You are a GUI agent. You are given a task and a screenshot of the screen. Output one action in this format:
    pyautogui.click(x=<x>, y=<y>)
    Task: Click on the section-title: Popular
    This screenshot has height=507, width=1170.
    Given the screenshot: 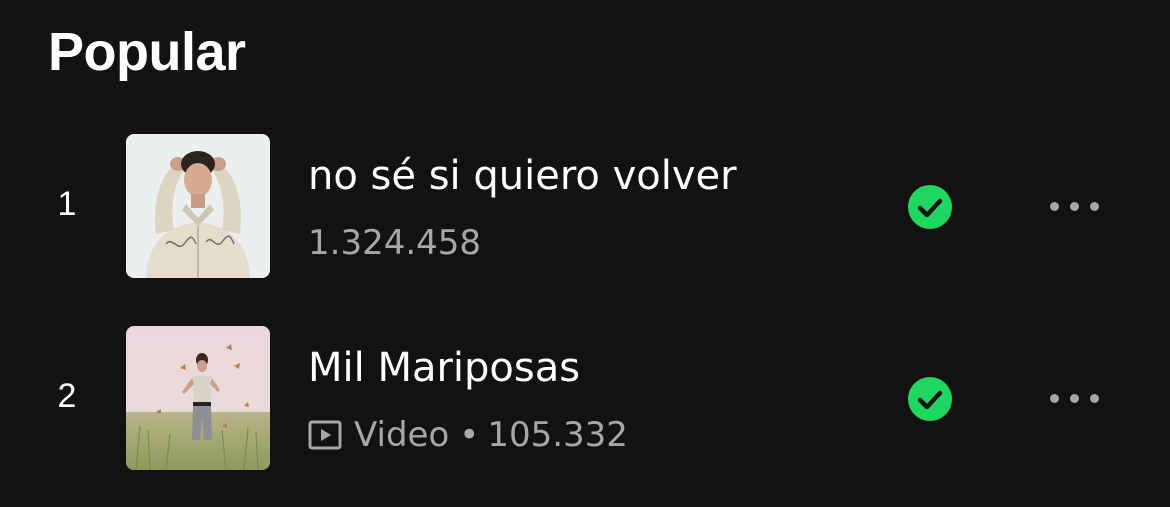 What is the action you would take?
    pyautogui.click(x=147, y=52)
    